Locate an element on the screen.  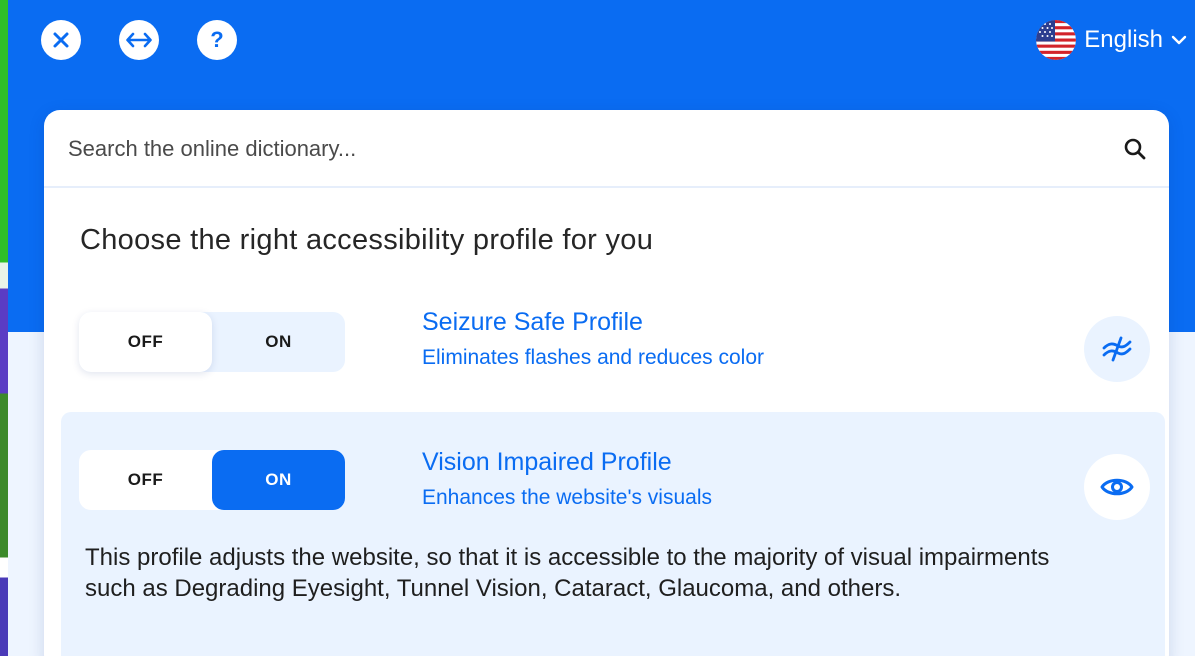
seizure-safe-toggle: OFF ON is located at coordinates (212, 342).